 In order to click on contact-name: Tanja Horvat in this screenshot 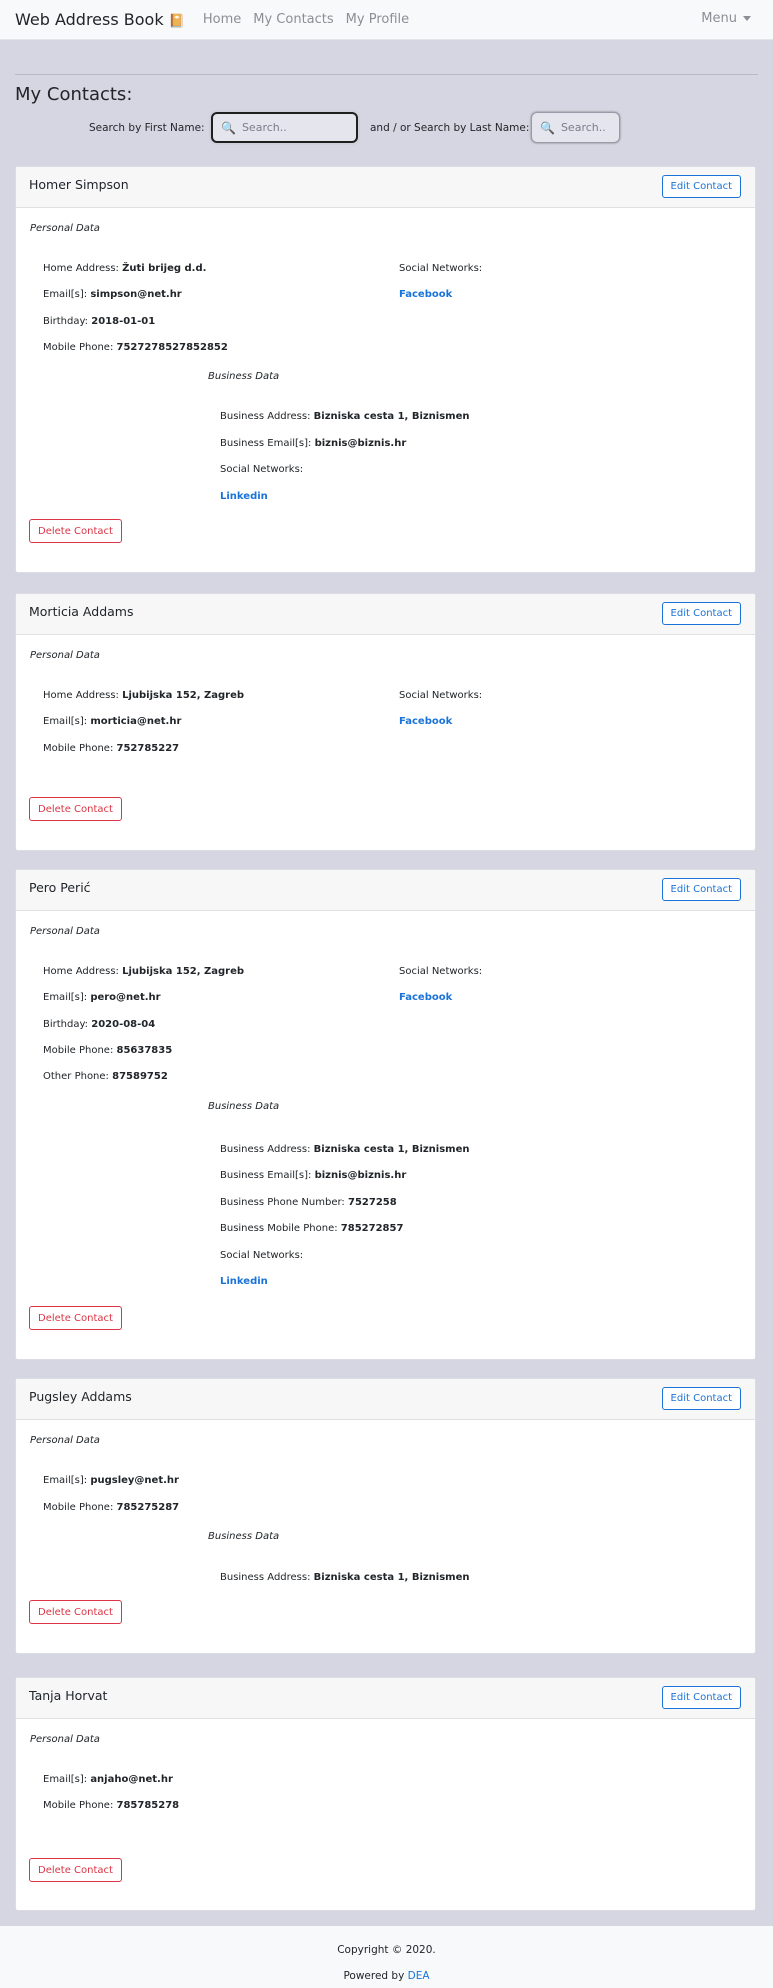, I will do `click(68, 1695)`.